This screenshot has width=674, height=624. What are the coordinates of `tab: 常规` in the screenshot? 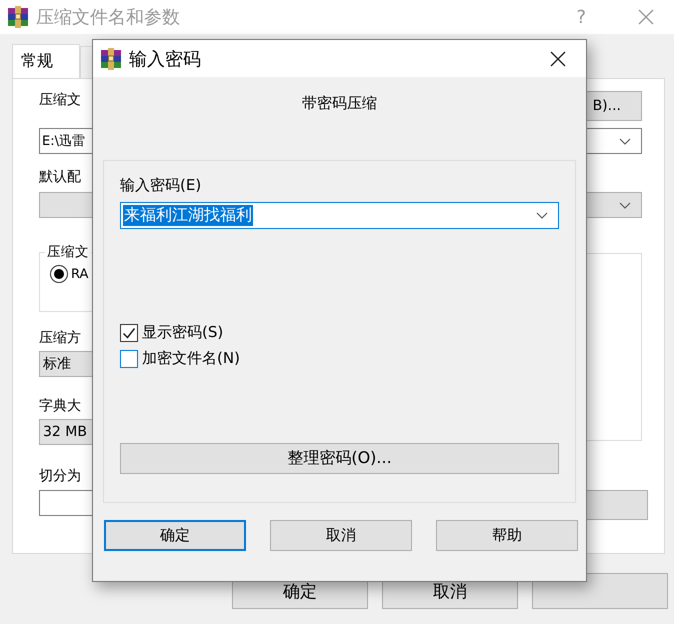 It's located at (46, 62).